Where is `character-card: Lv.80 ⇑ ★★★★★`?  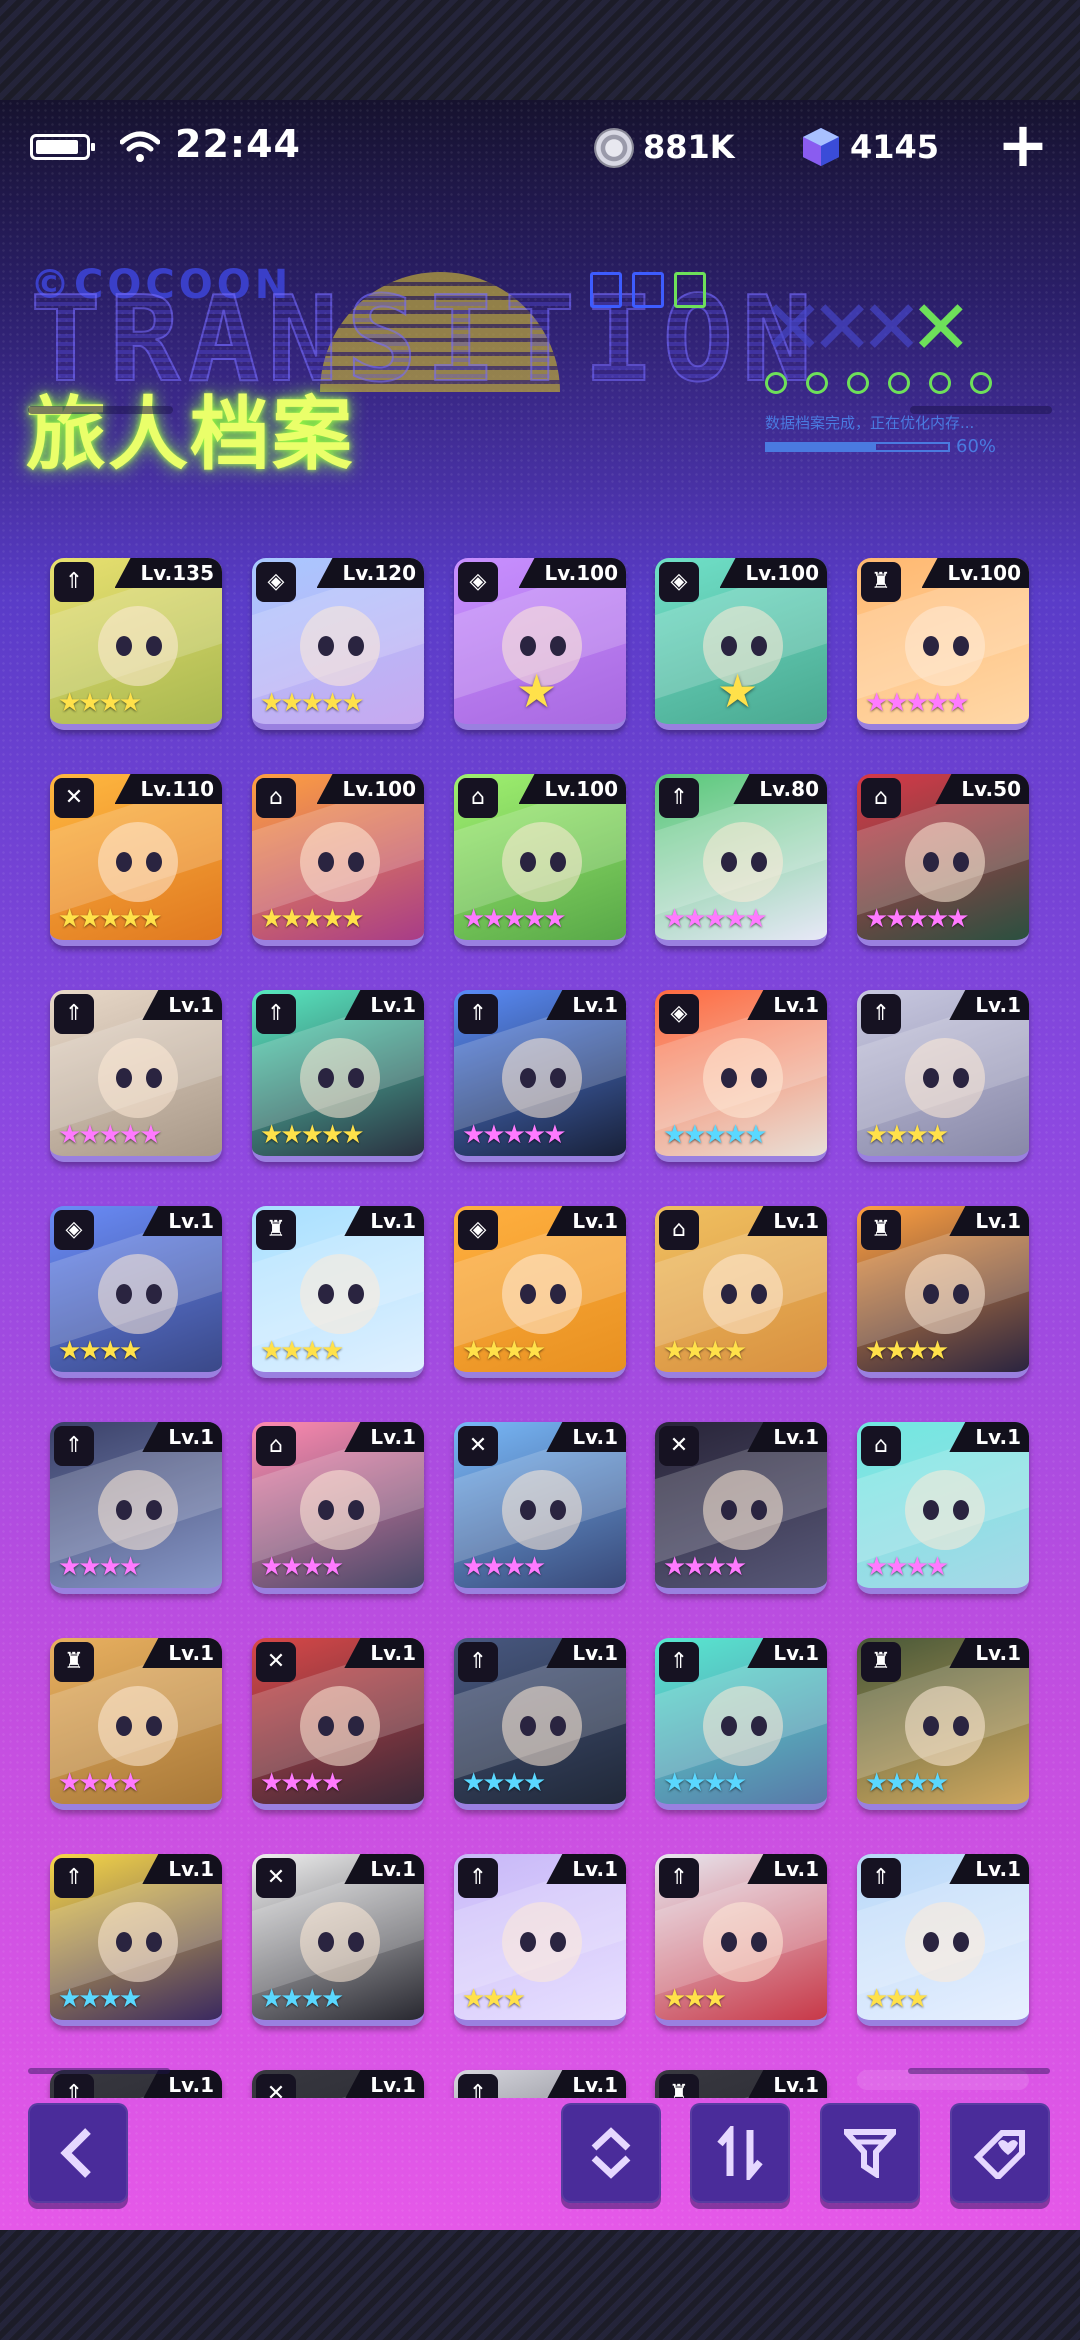
character-card: Lv.80 ⇑ ★★★★★ is located at coordinates (741, 860).